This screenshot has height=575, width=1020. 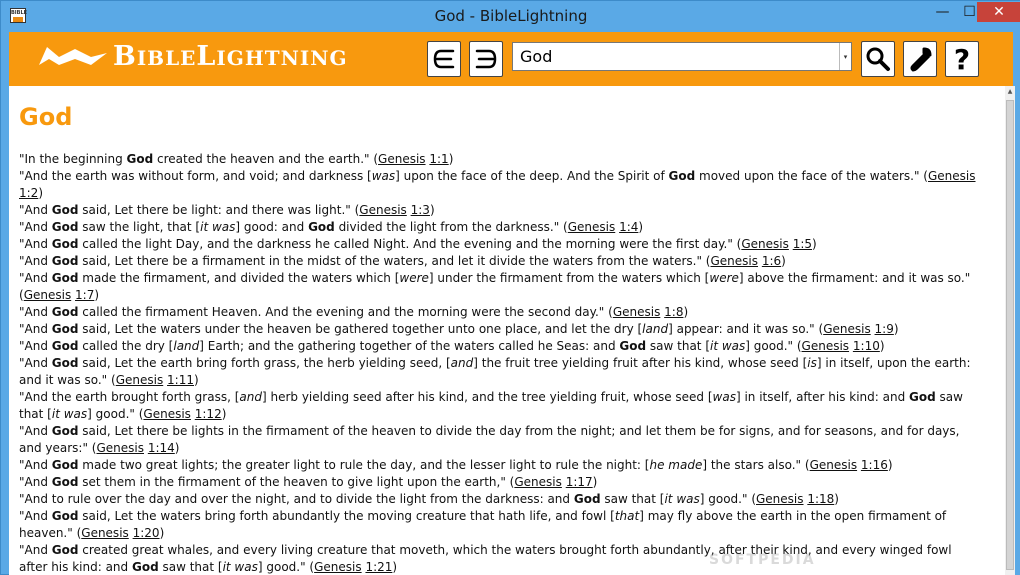 What do you see at coordinates (510, 16) in the screenshot?
I see `title-bar: BIBLE God - BibleLightning — ☐ ✕` at bounding box center [510, 16].